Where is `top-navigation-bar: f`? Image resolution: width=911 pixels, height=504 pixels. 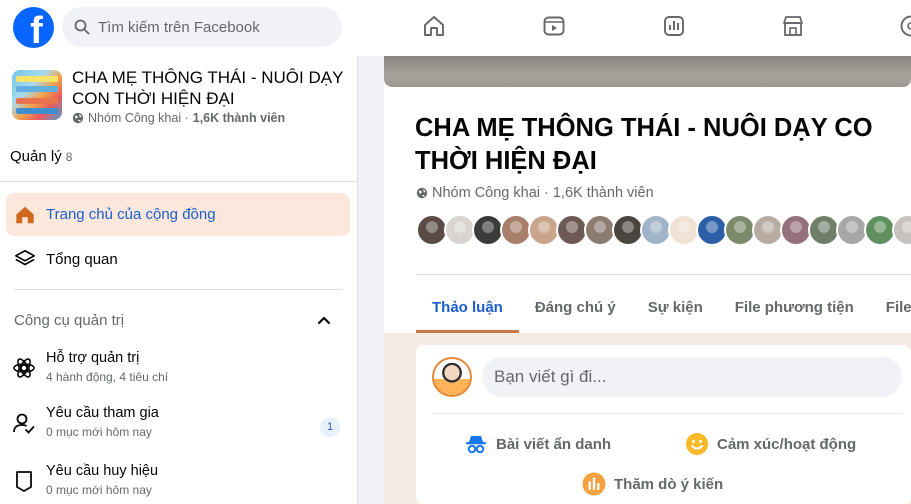
top-navigation-bar: f is located at coordinates (455, 28).